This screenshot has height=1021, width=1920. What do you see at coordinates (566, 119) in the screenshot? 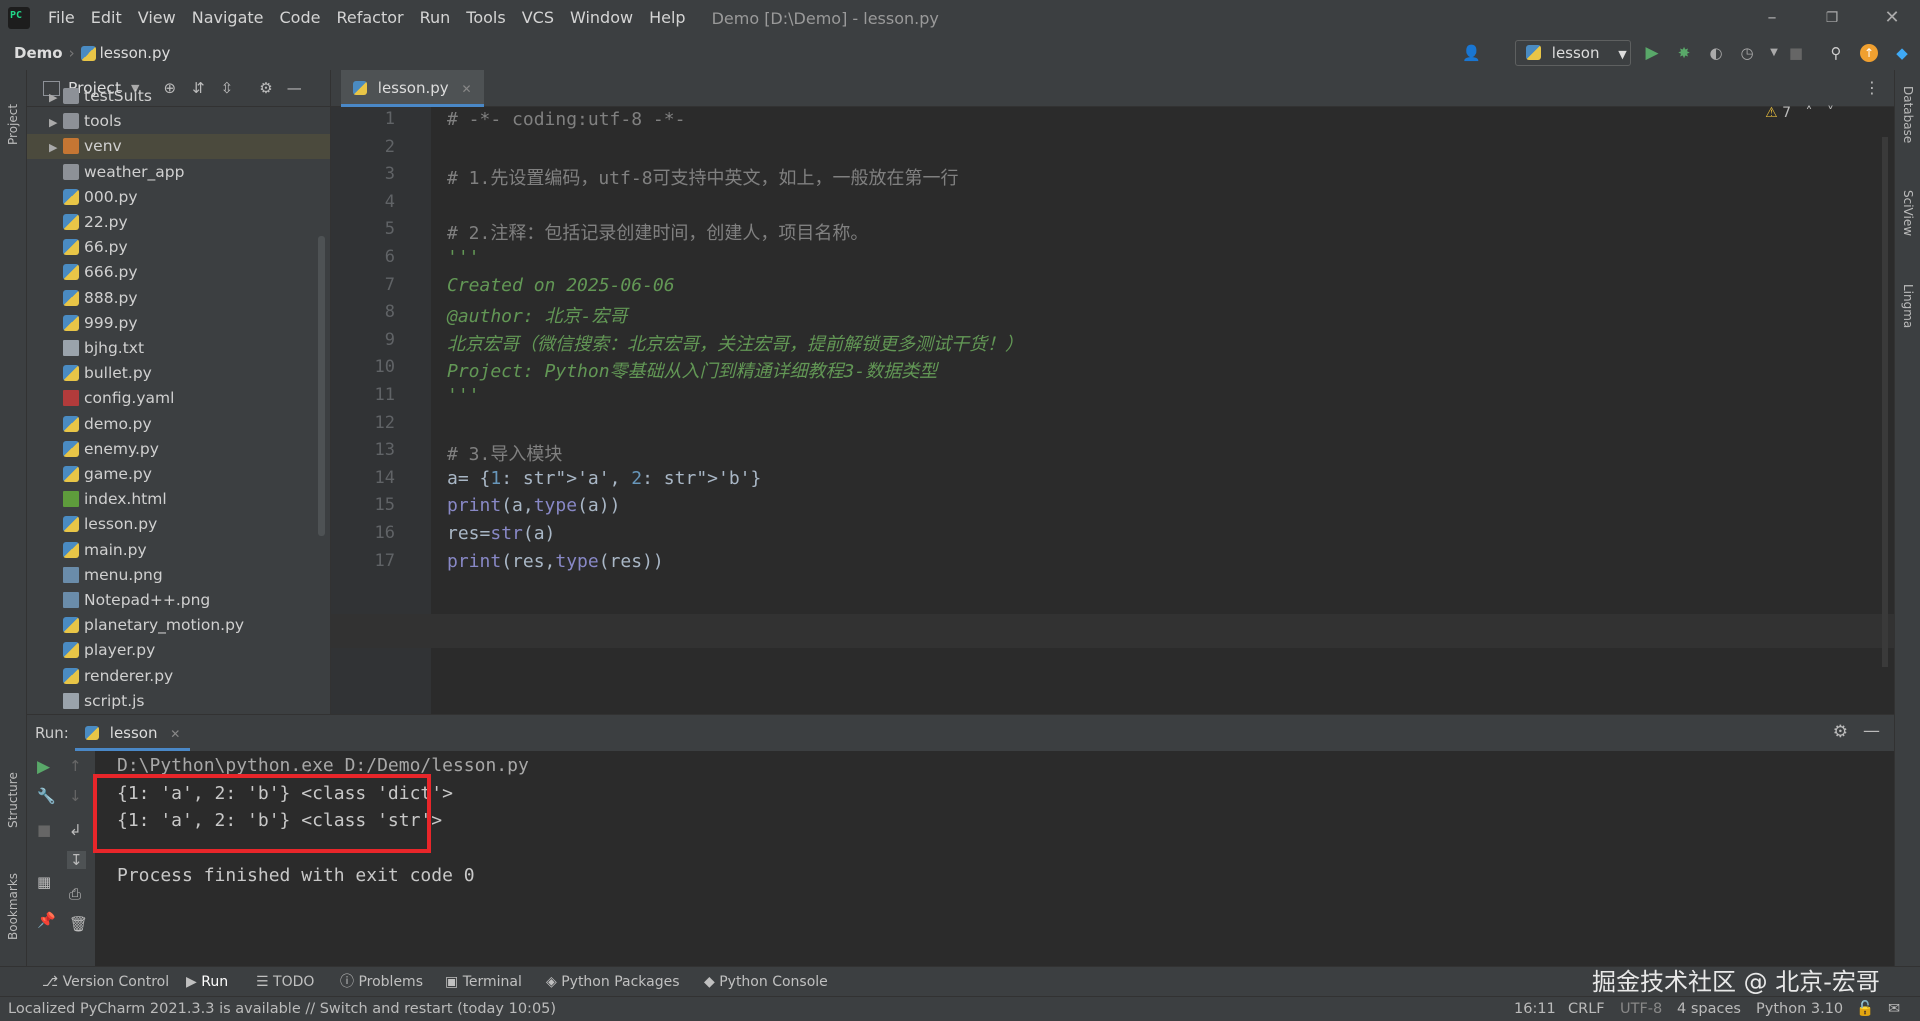
I see `code-line: # -*- coding:utf-8 -*-` at bounding box center [566, 119].